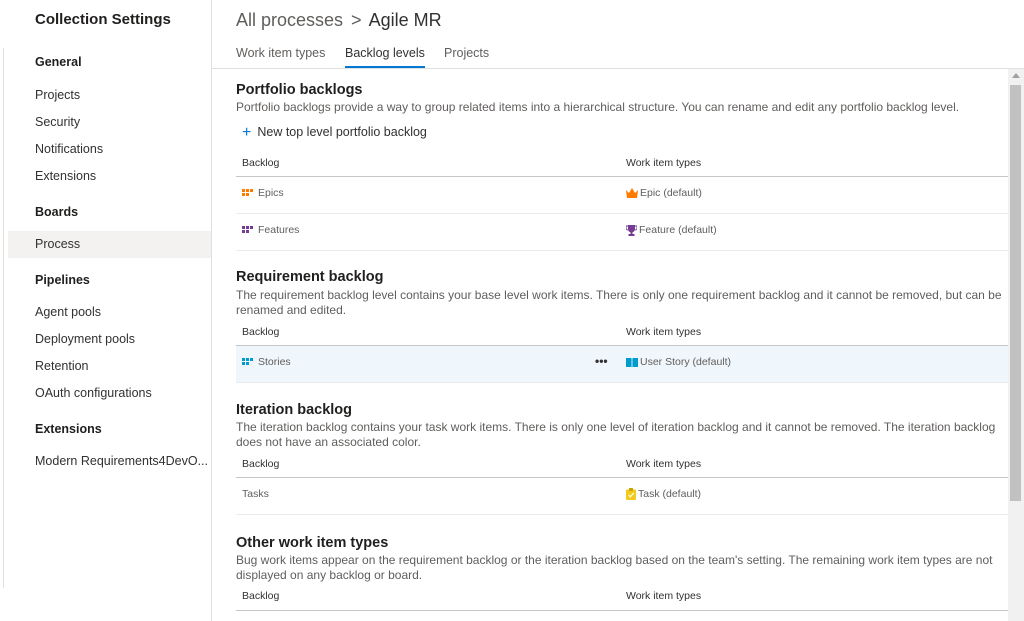  Describe the element at coordinates (109, 122) in the screenshot. I see `sidebar-item-security: Security` at that location.